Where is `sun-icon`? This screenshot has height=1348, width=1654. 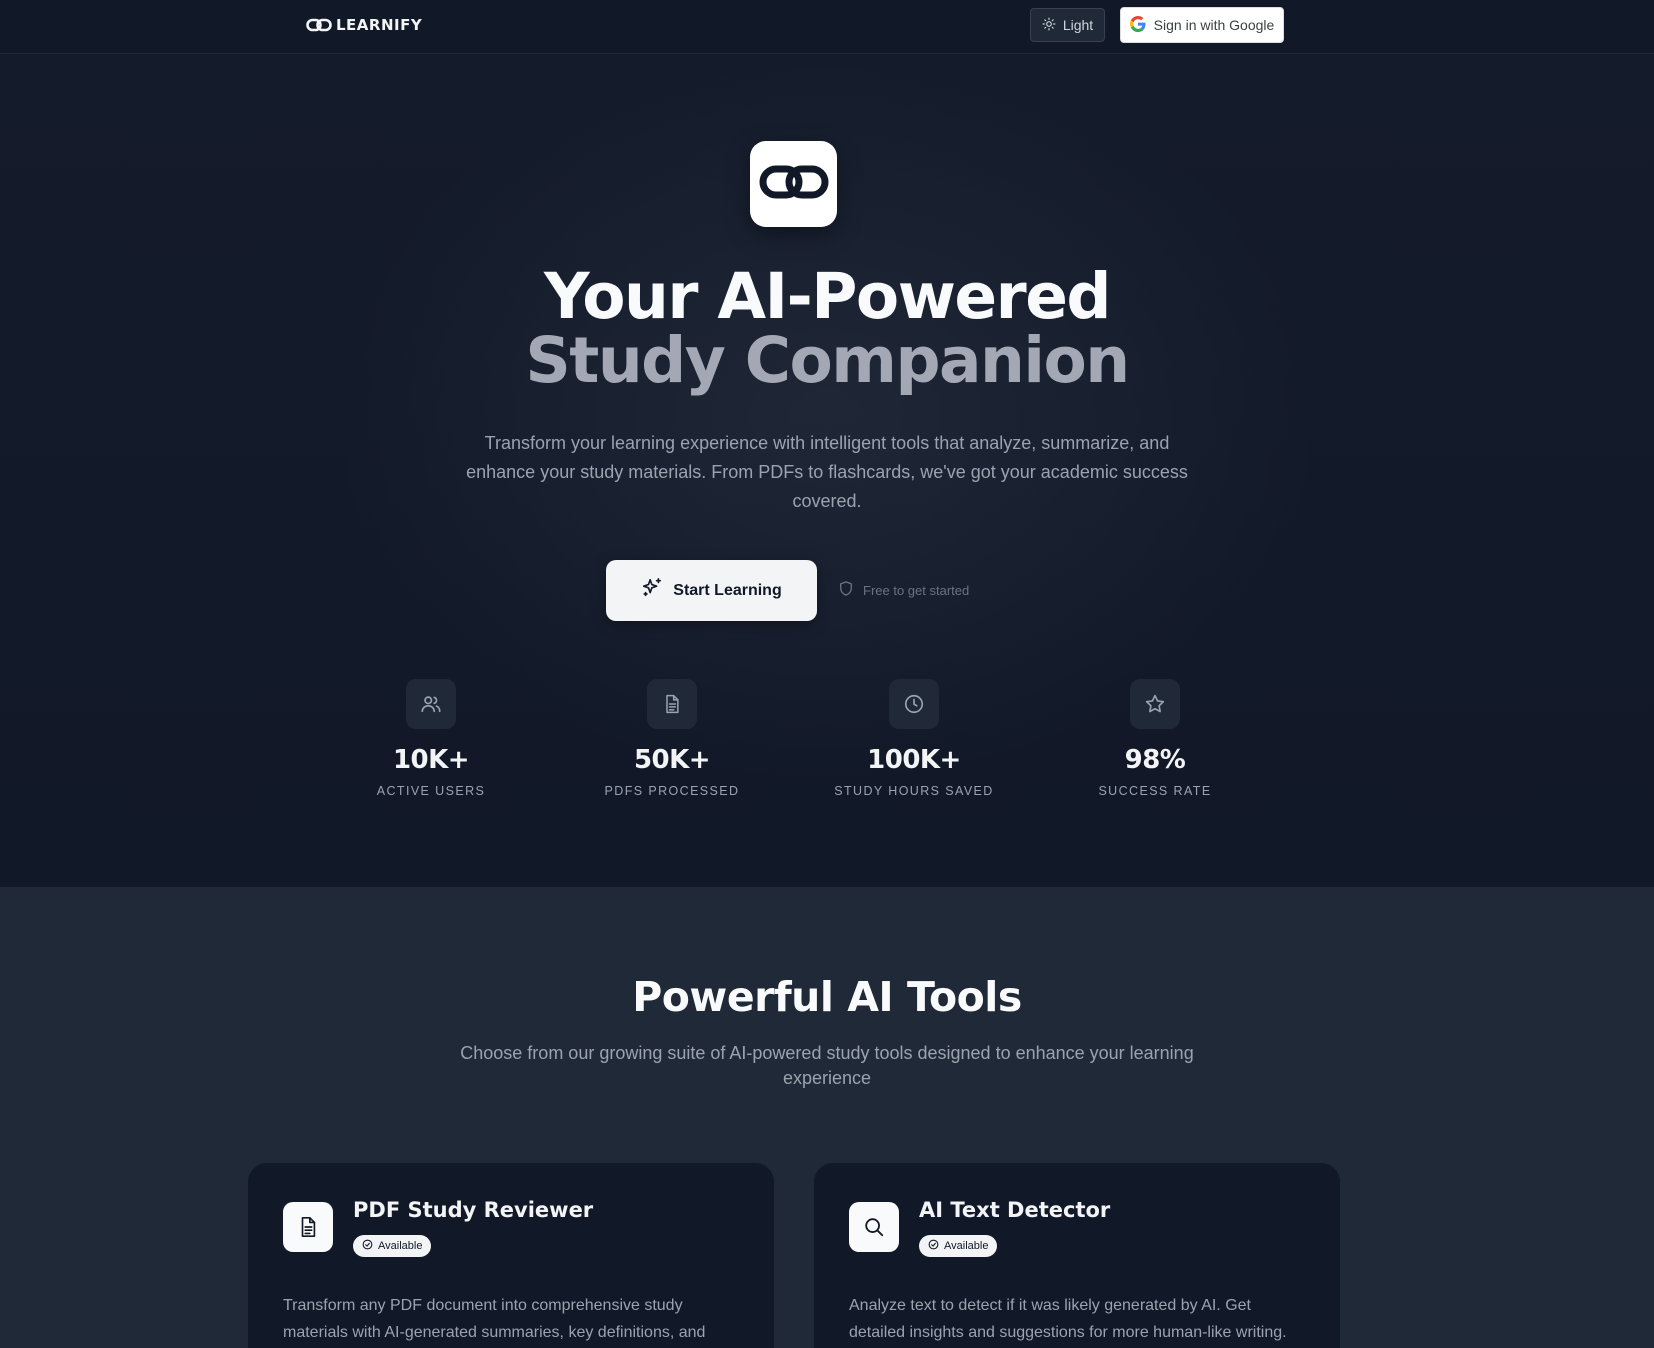
sun-icon is located at coordinates (1049, 25).